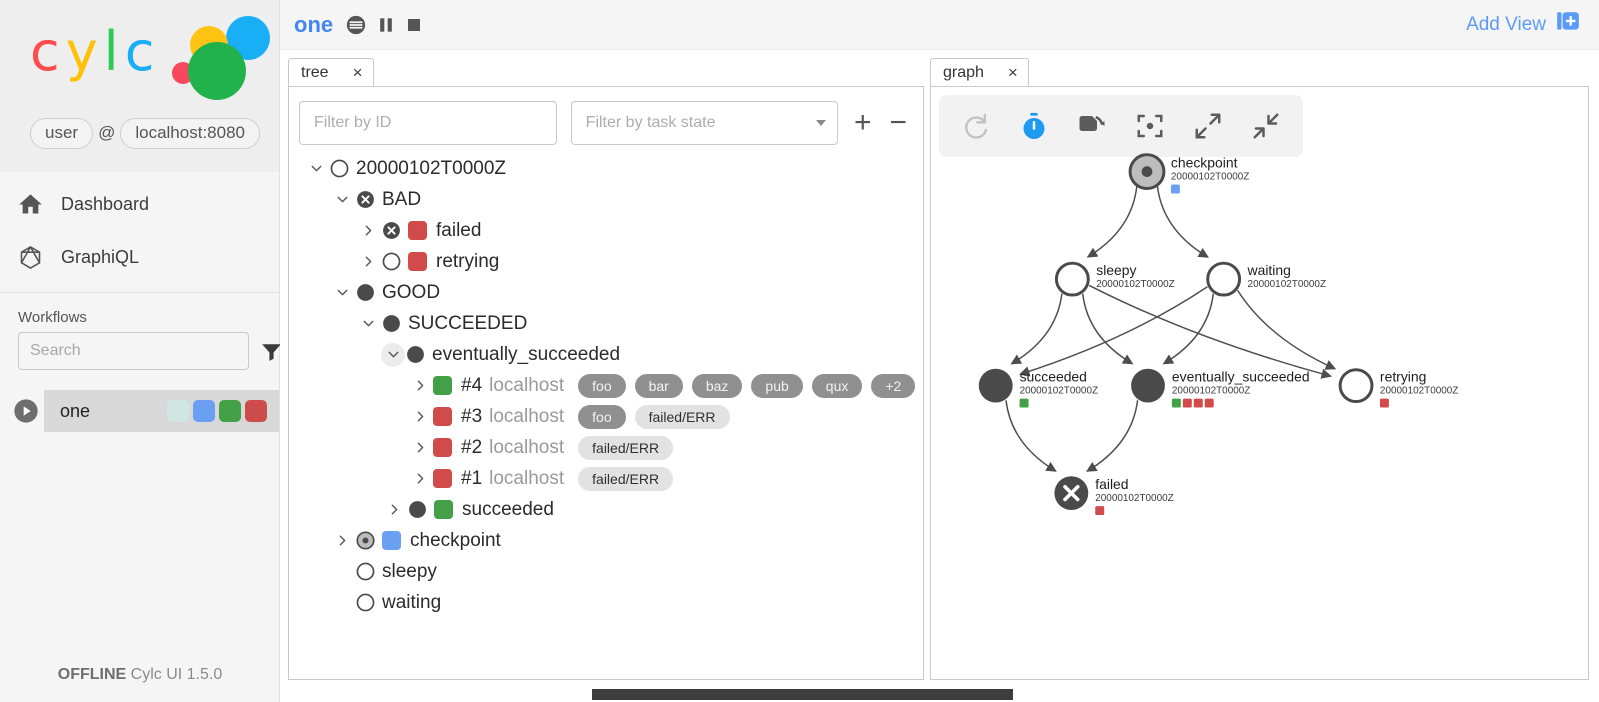 The width and height of the screenshot is (1599, 702). What do you see at coordinates (658, 385) in the screenshot?
I see `job-output-chip: bar` at bounding box center [658, 385].